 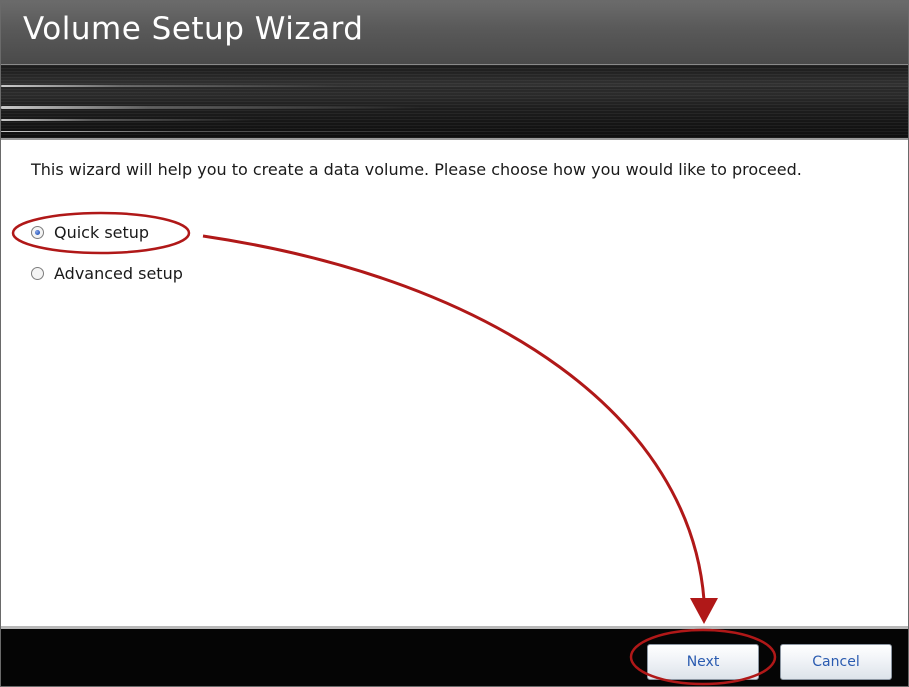 What do you see at coordinates (102, 232) in the screenshot?
I see `quick-setup-label: Quick setup` at bounding box center [102, 232].